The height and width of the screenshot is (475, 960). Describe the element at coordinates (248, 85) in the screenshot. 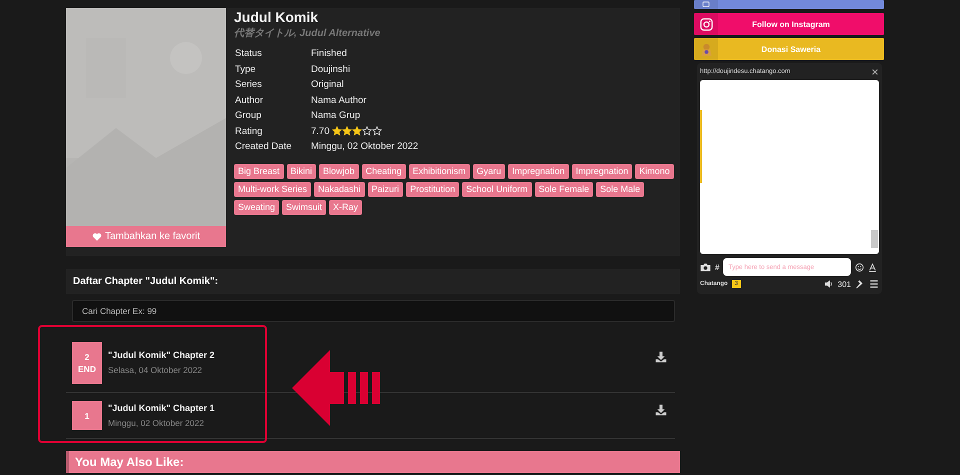

I see `info-label: Series` at that location.